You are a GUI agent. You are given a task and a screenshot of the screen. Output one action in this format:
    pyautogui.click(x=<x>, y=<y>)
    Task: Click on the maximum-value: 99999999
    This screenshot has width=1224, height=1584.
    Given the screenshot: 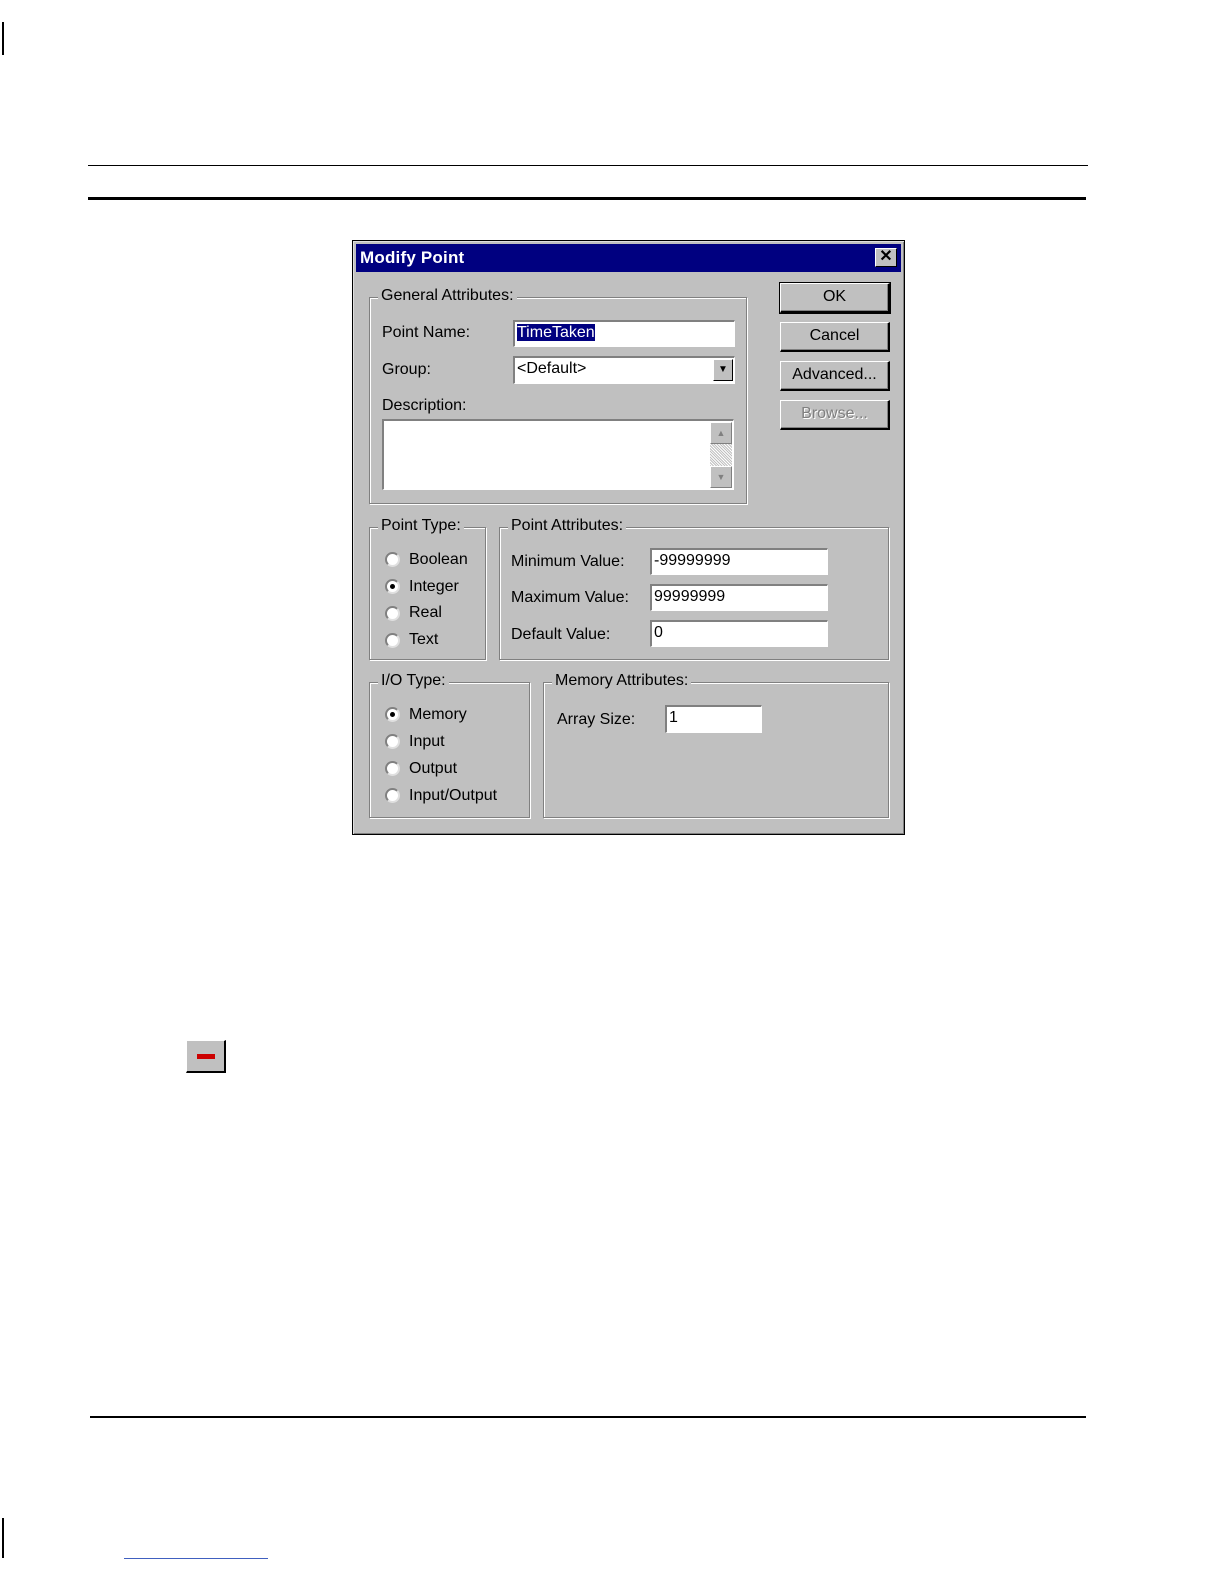 What is the action you would take?
    pyautogui.click(x=690, y=596)
    